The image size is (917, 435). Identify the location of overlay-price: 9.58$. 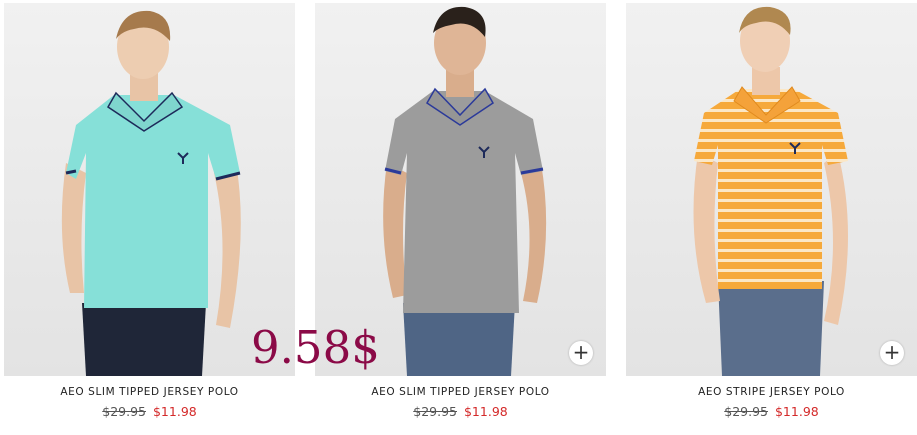
(315, 347).